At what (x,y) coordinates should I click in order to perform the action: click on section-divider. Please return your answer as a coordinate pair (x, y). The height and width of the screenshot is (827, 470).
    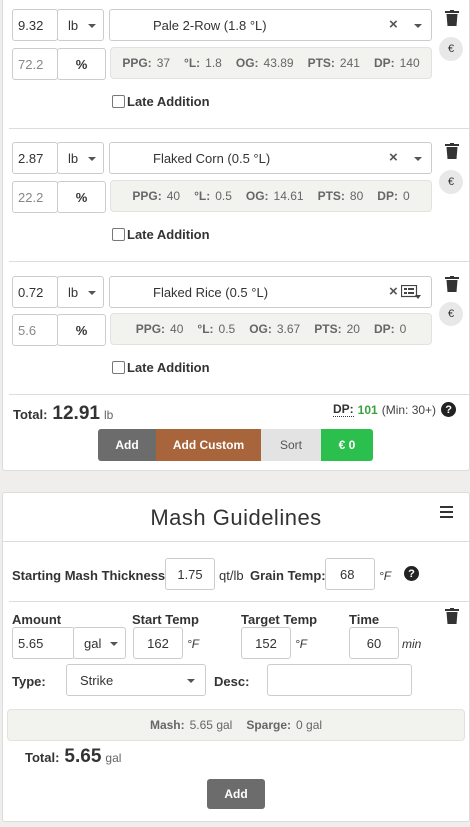
    Looking at the image, I should click on (239, 601).